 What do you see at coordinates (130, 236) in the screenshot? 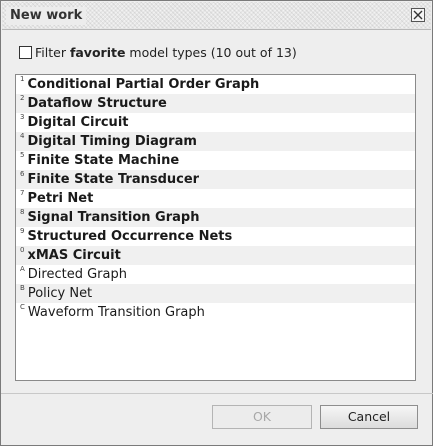
I see `item-label: Structured Occurrence Nets` at bounding box center [130, 236].